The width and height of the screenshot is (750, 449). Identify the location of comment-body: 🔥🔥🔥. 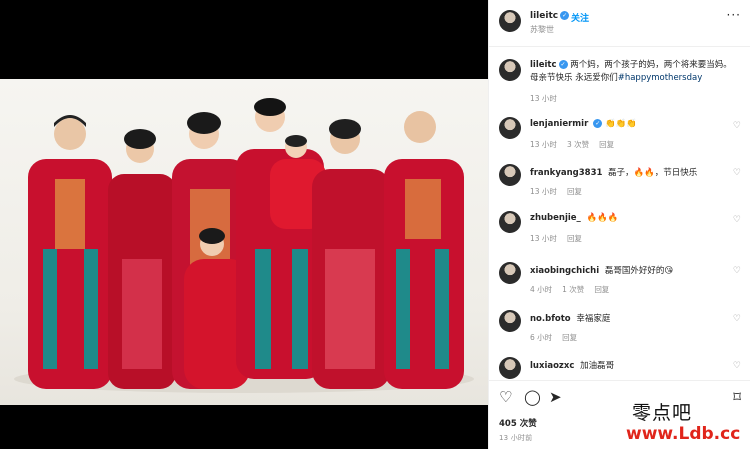
(602, 218).